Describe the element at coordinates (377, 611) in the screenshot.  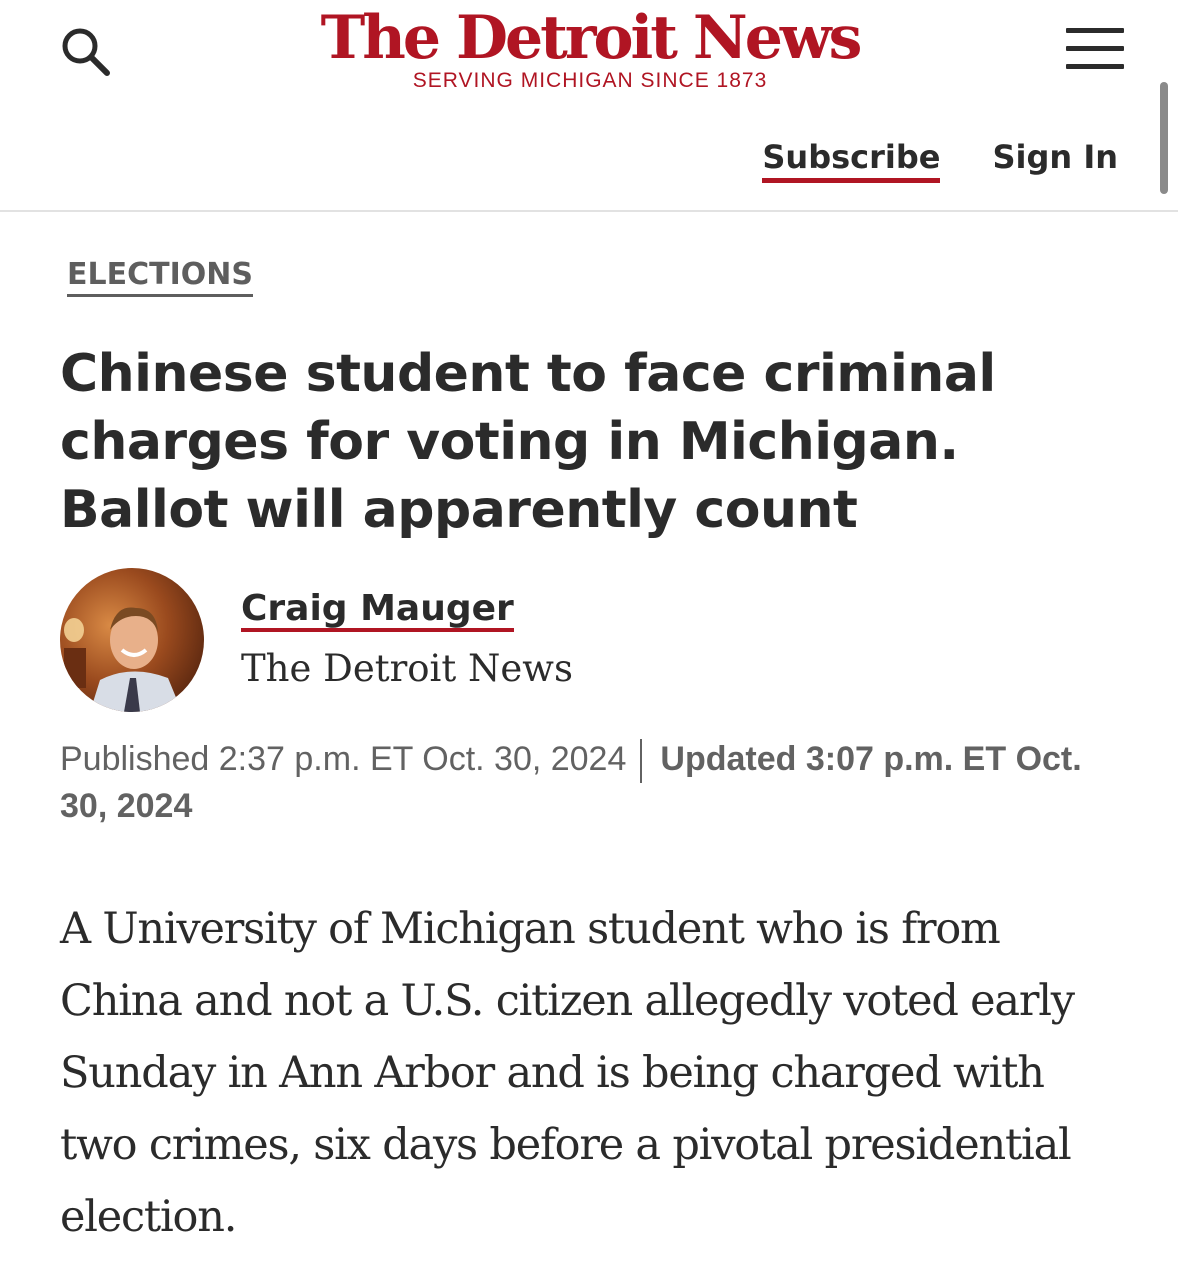
I see `author-name-link: Craig Mauger` at that location.